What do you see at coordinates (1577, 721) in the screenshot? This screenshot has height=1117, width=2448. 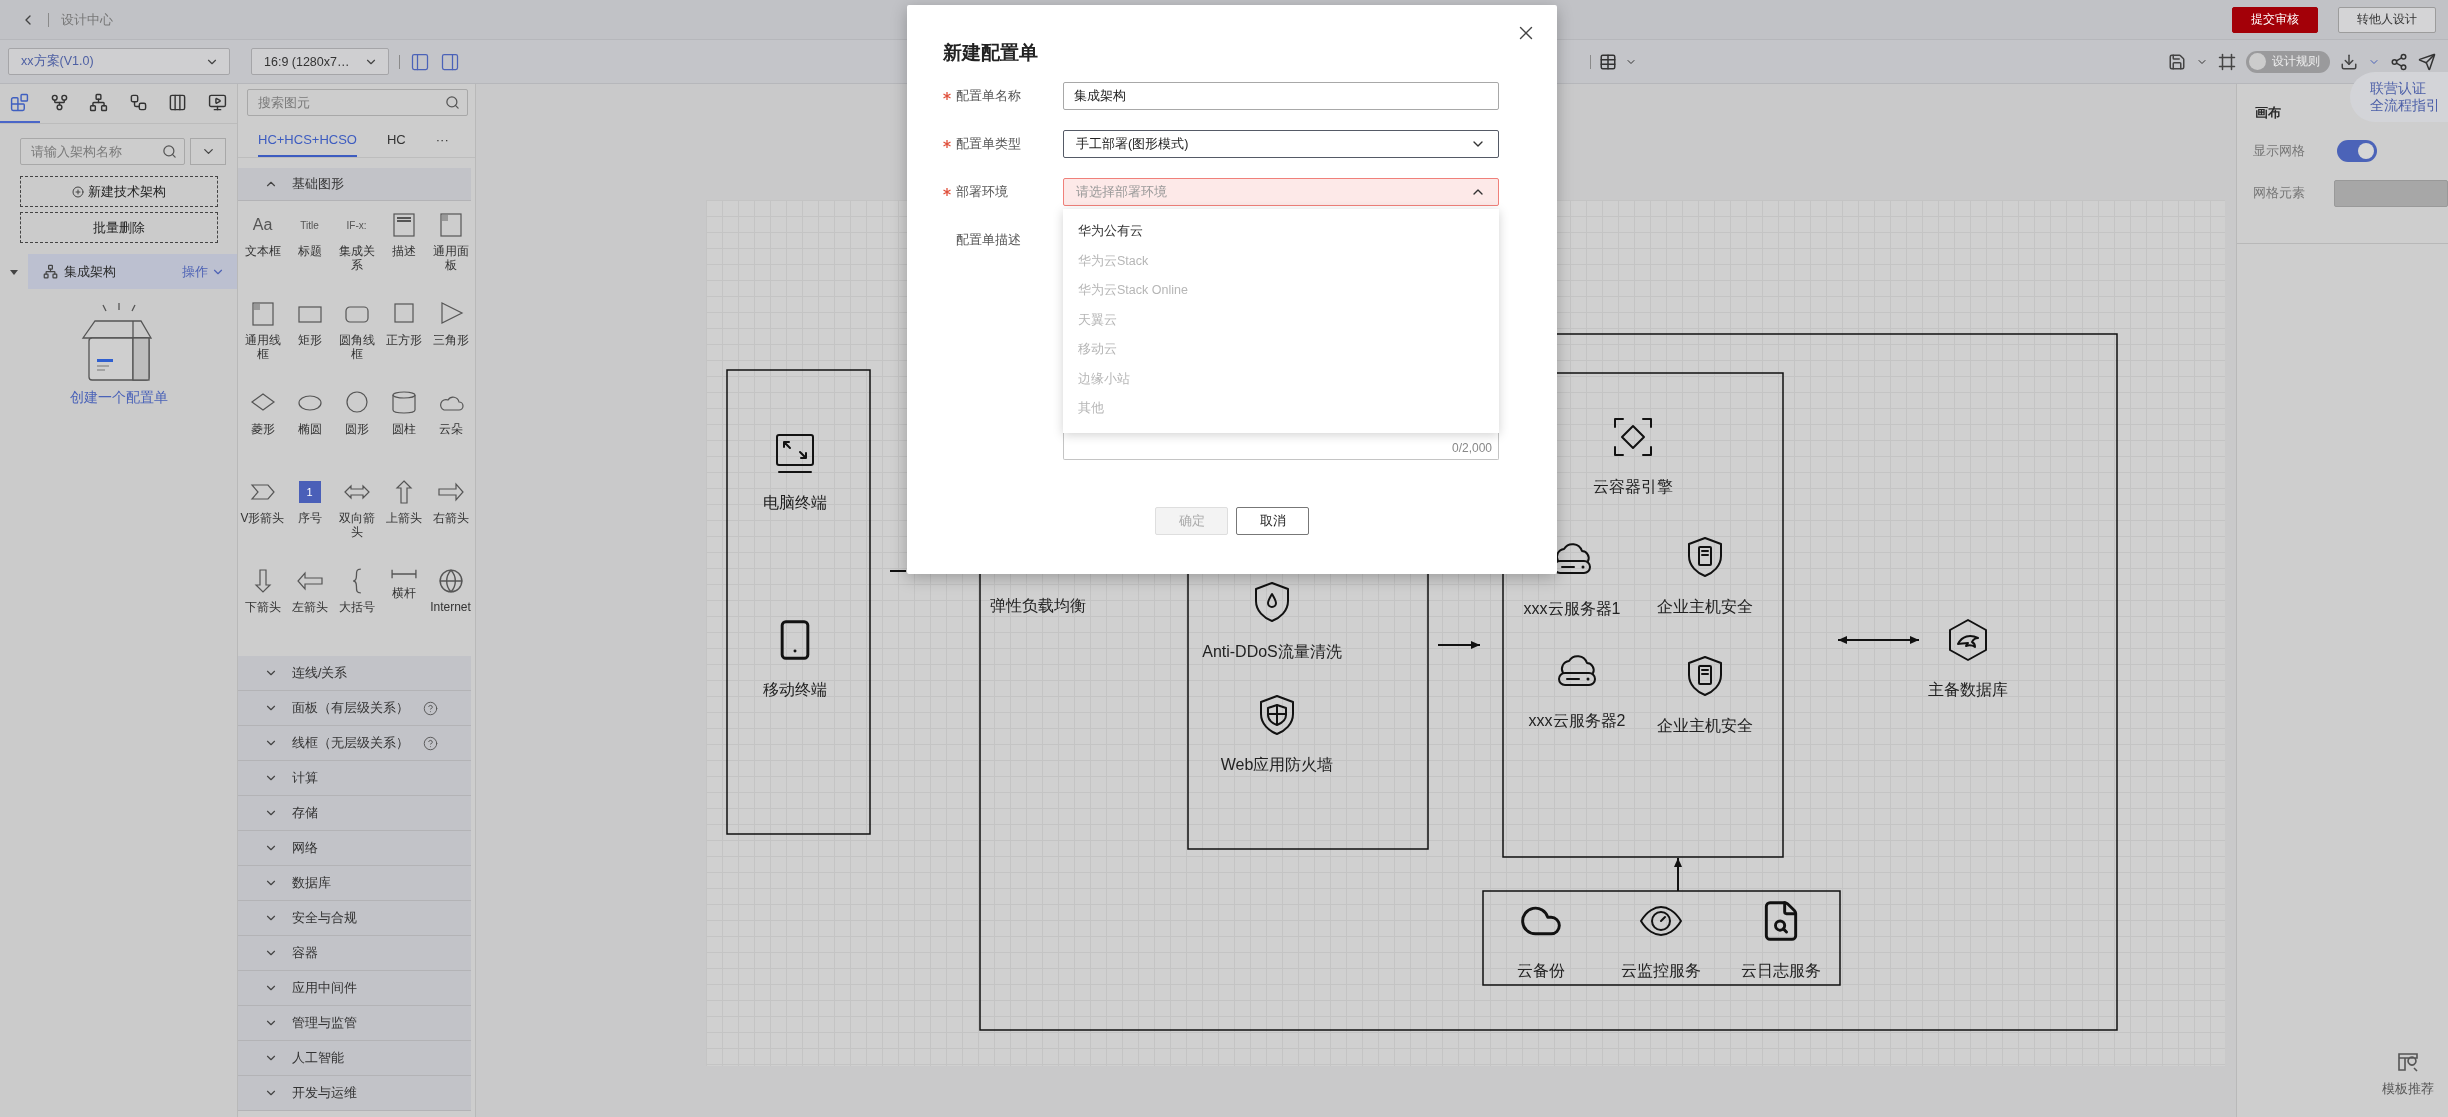 I see `node-label: xxx云服务器2` at bounding box center [1577, 721].